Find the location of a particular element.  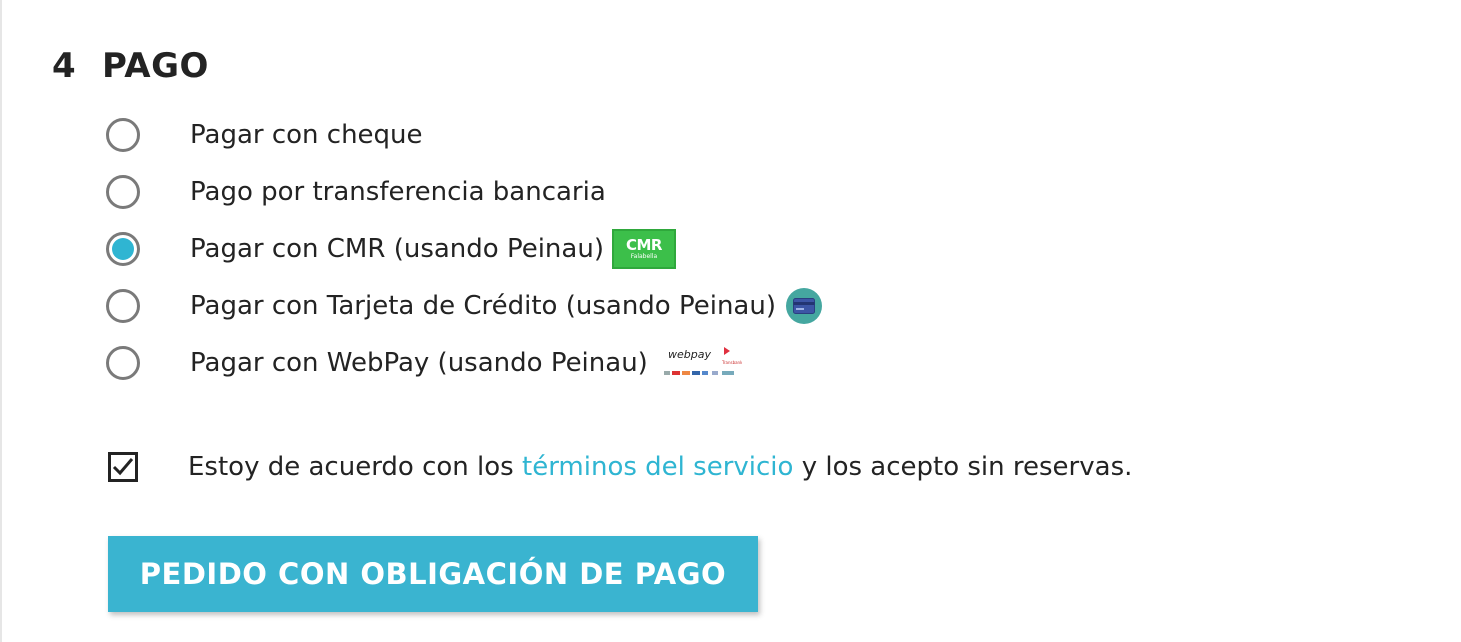

terms-prefix: Estoy de acuerdo con los is located at coordinates (355, 467).